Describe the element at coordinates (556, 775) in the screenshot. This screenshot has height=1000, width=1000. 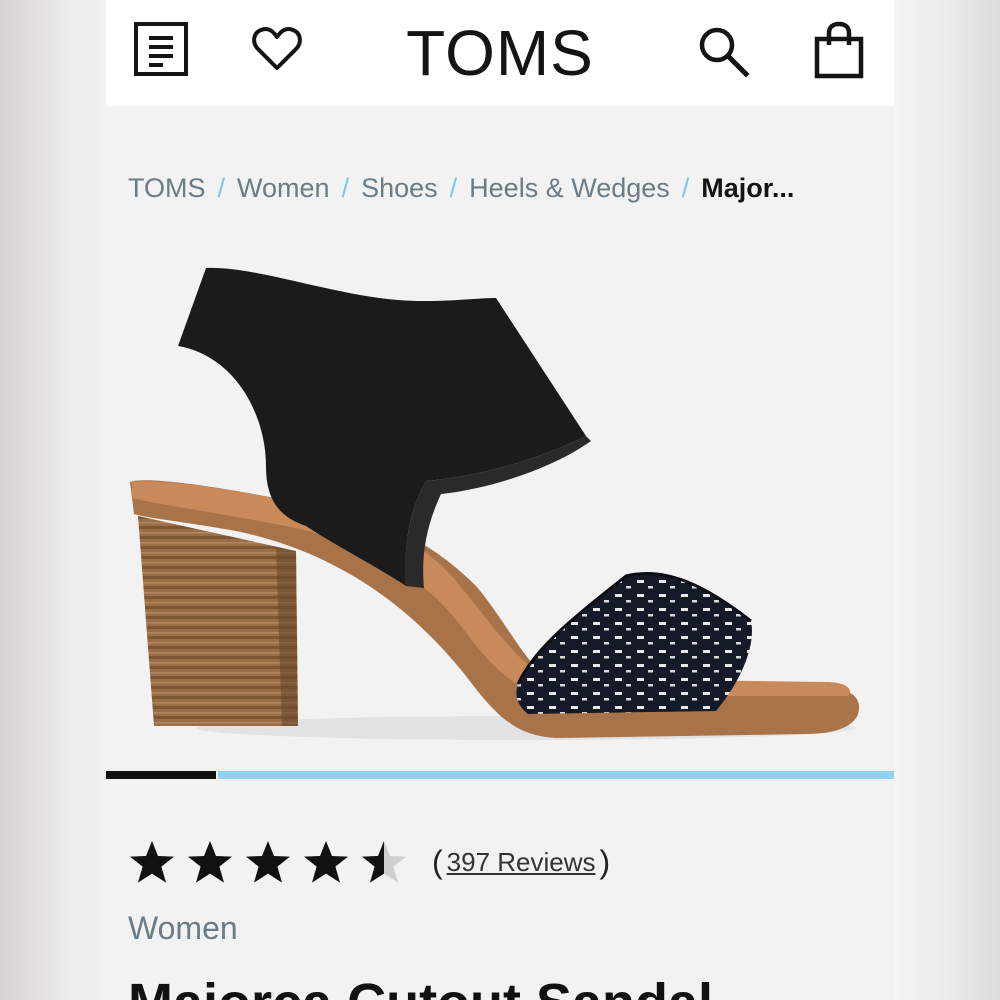
I see `carousel-track` at that location.